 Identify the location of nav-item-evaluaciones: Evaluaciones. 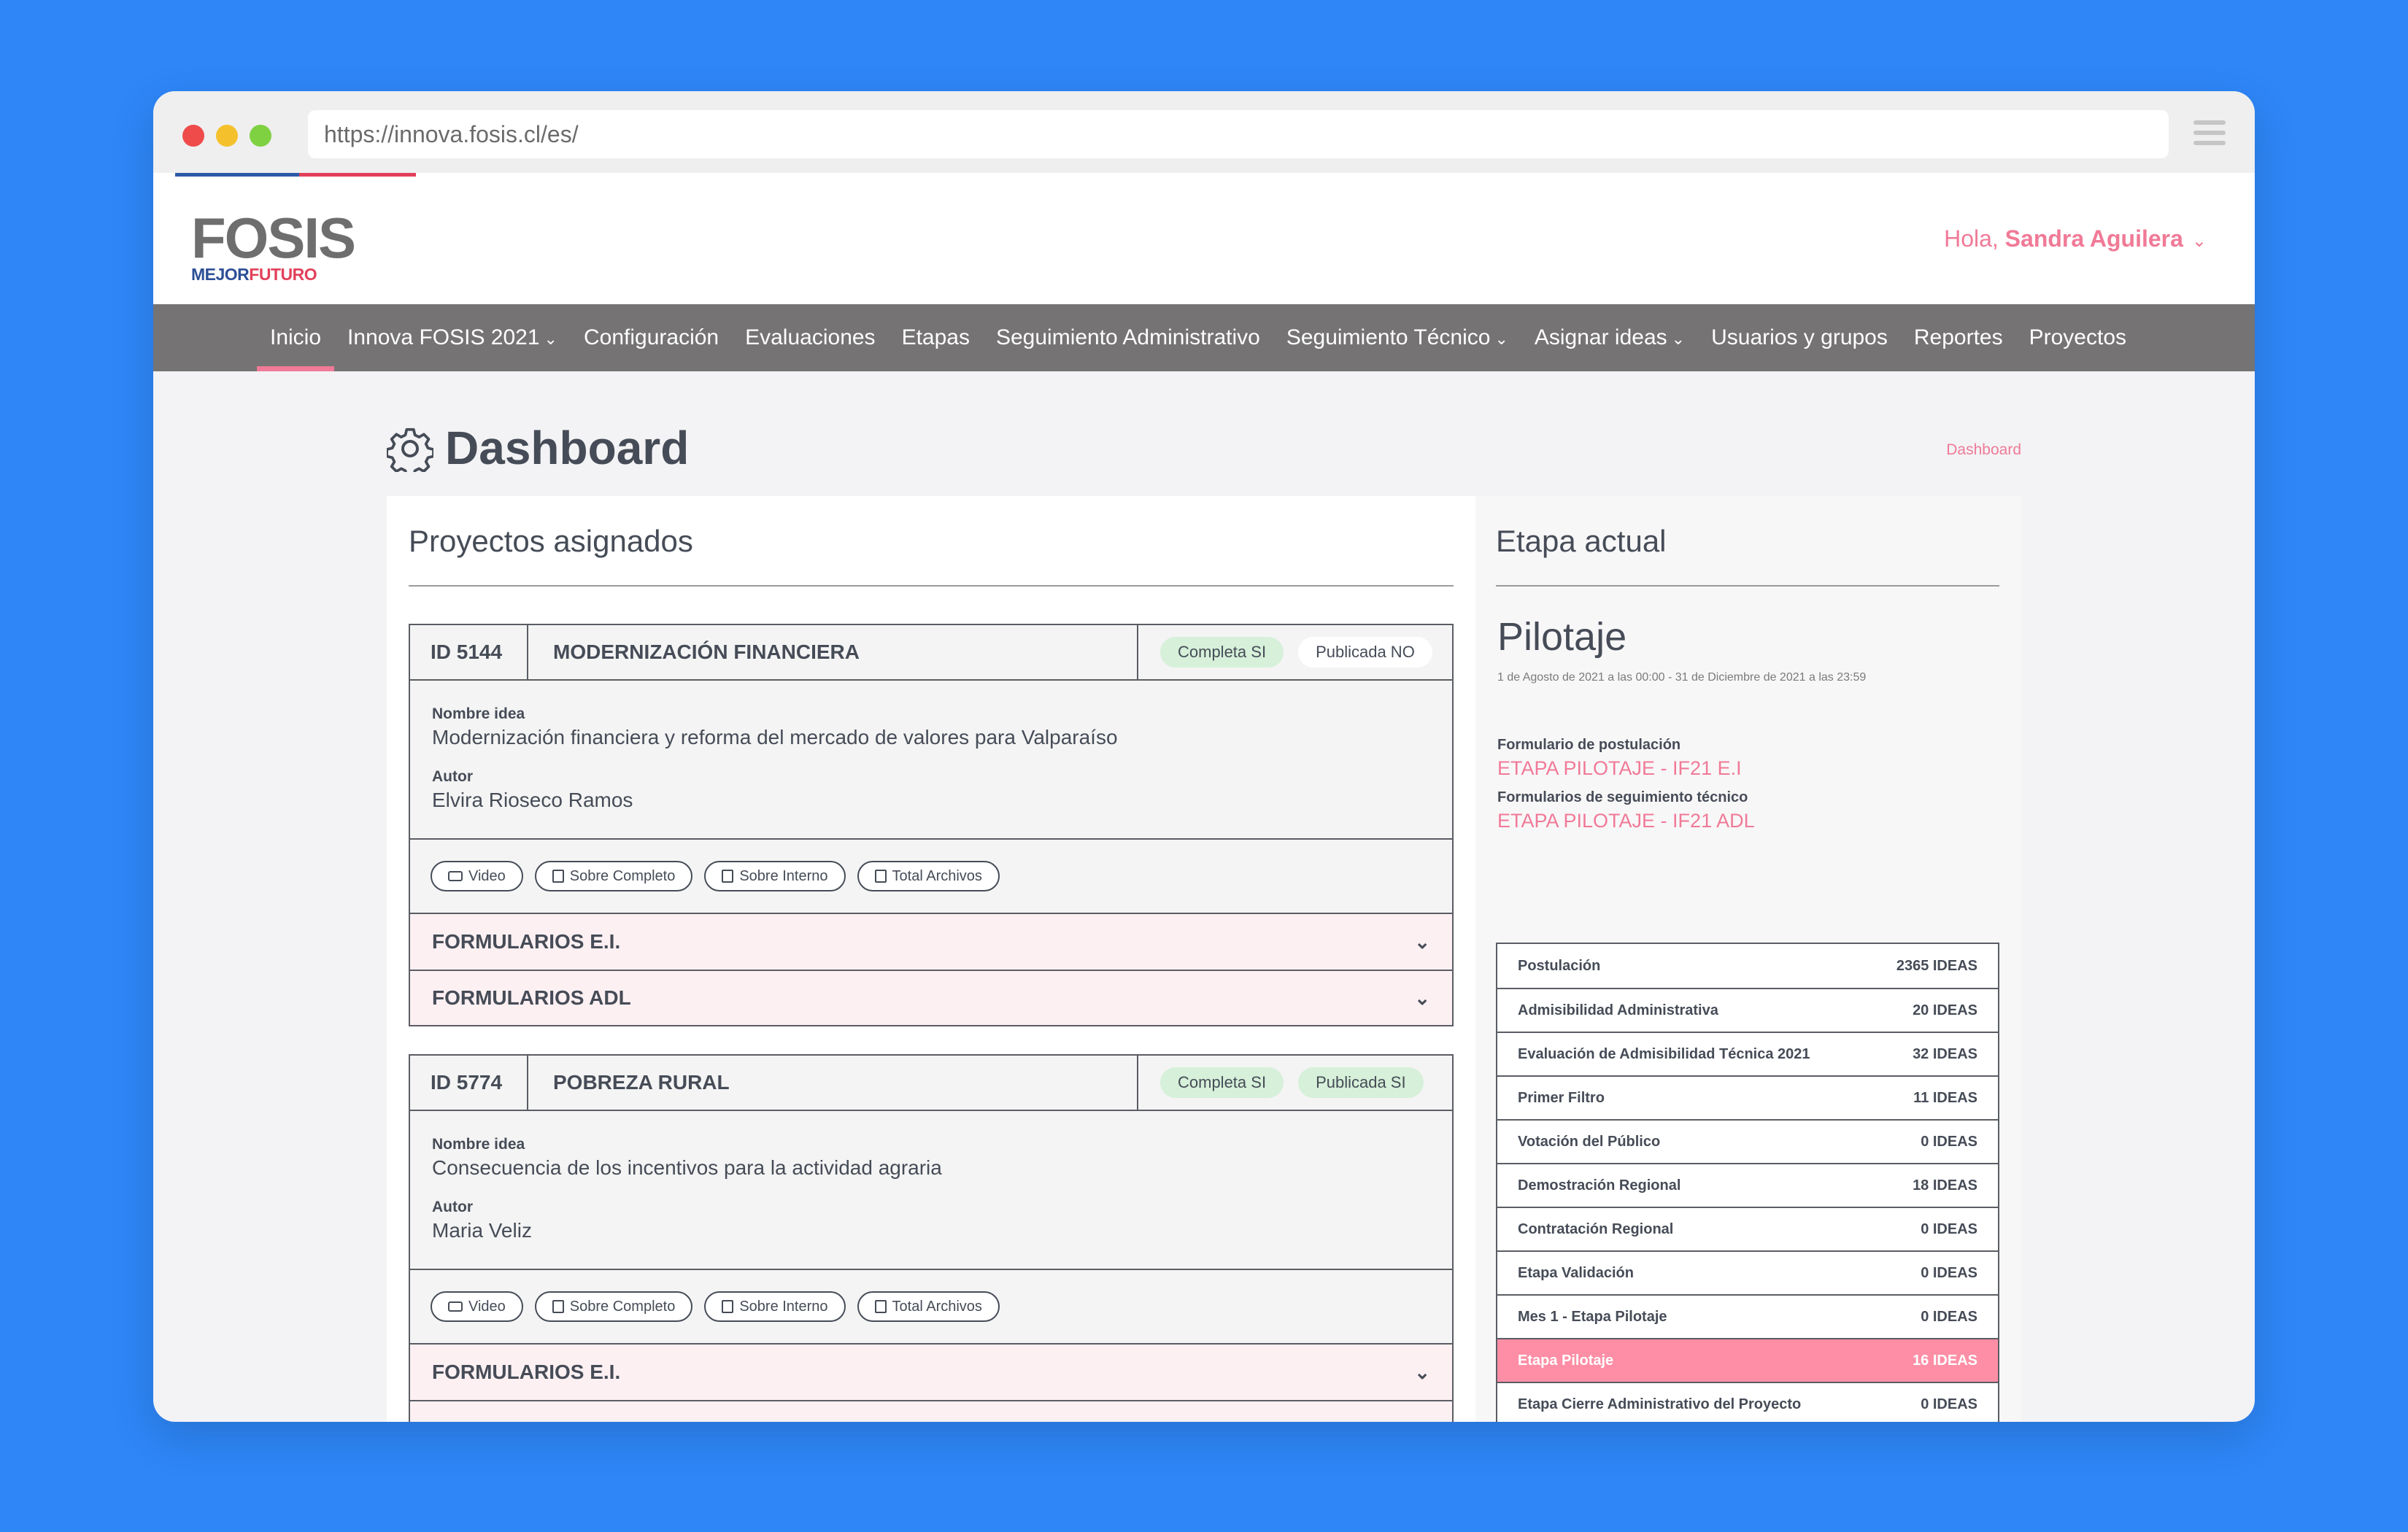
(810, 338).